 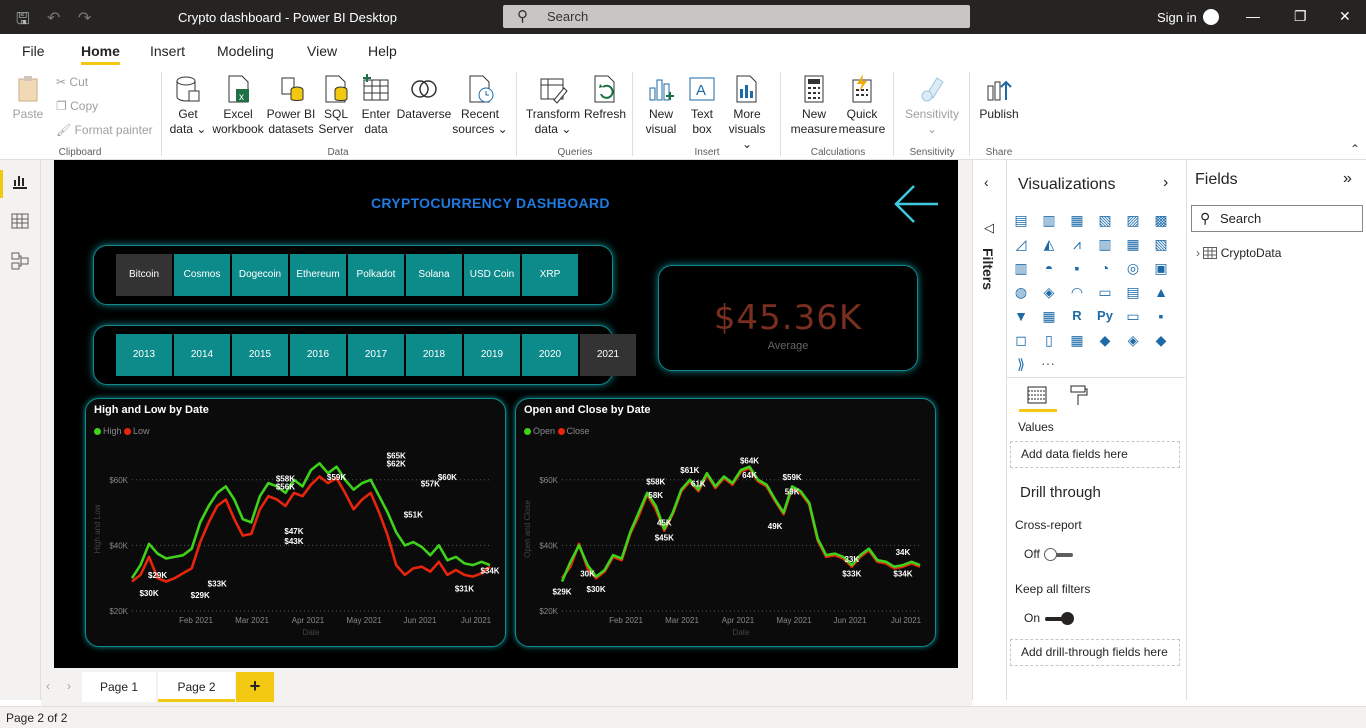 I want to click on chevron-left-icon: ‹, so click(x=986, y=182).